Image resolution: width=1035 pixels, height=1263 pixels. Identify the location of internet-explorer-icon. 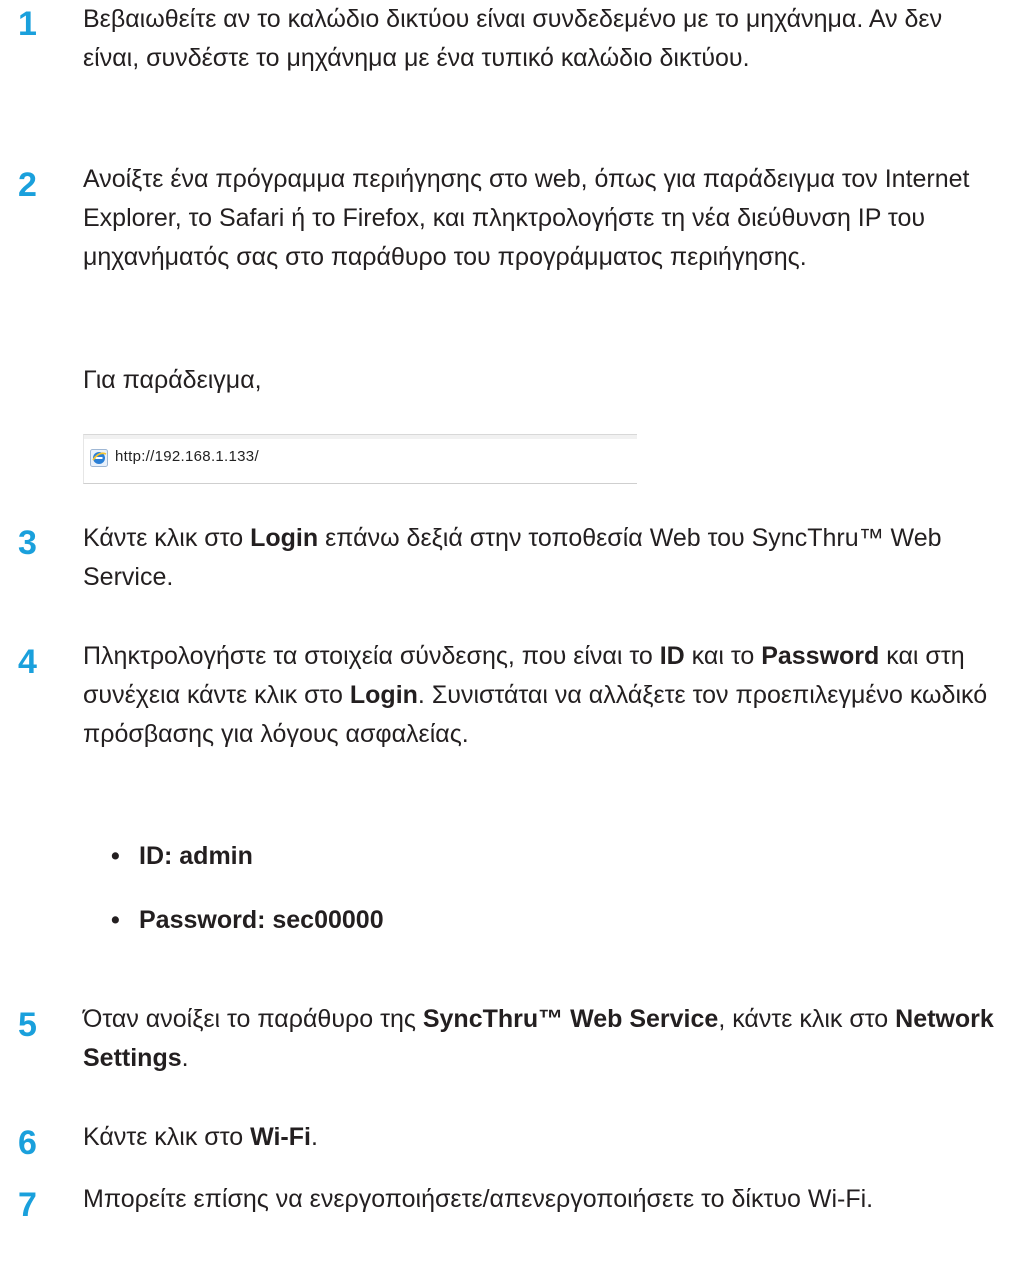
(99, 458).